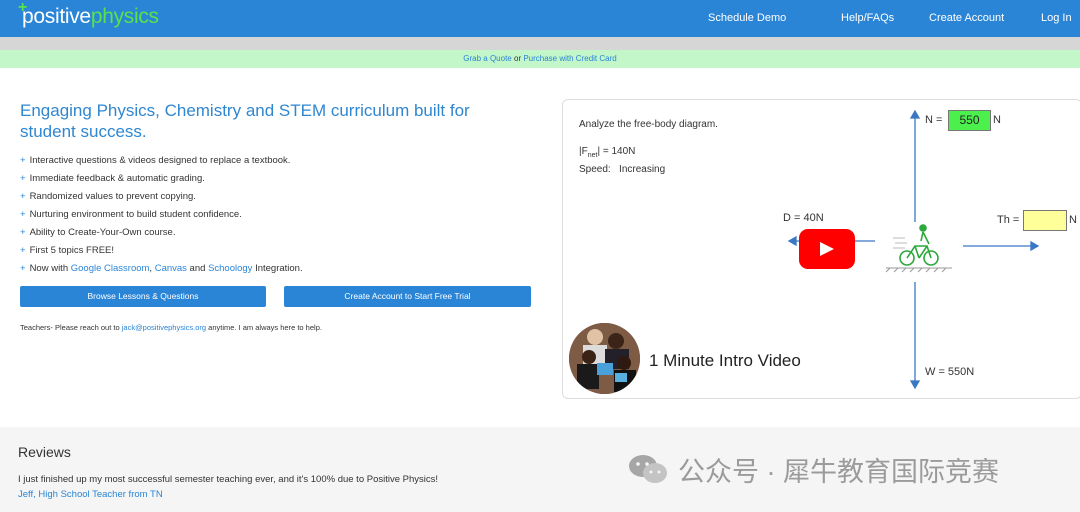 Image resolution: width=1080 pixels, height=512 pixels. Describe the element at coordinates (838, 471) in the screenshot. I see `watermark-text: 公众号 · 犀牛教育国际竞赛` at that location.